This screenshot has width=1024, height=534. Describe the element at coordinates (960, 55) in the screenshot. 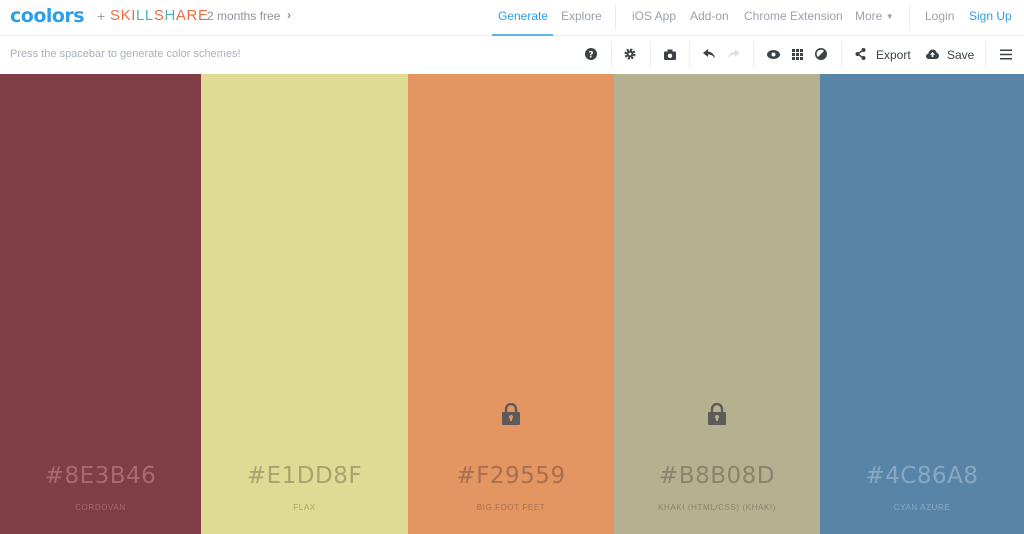

I see `save-button: Save` at that location.